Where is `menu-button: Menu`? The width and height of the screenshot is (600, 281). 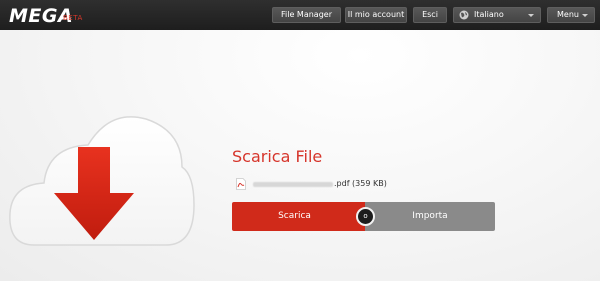
menu-button: Menu is located at coordinates (571, 15).